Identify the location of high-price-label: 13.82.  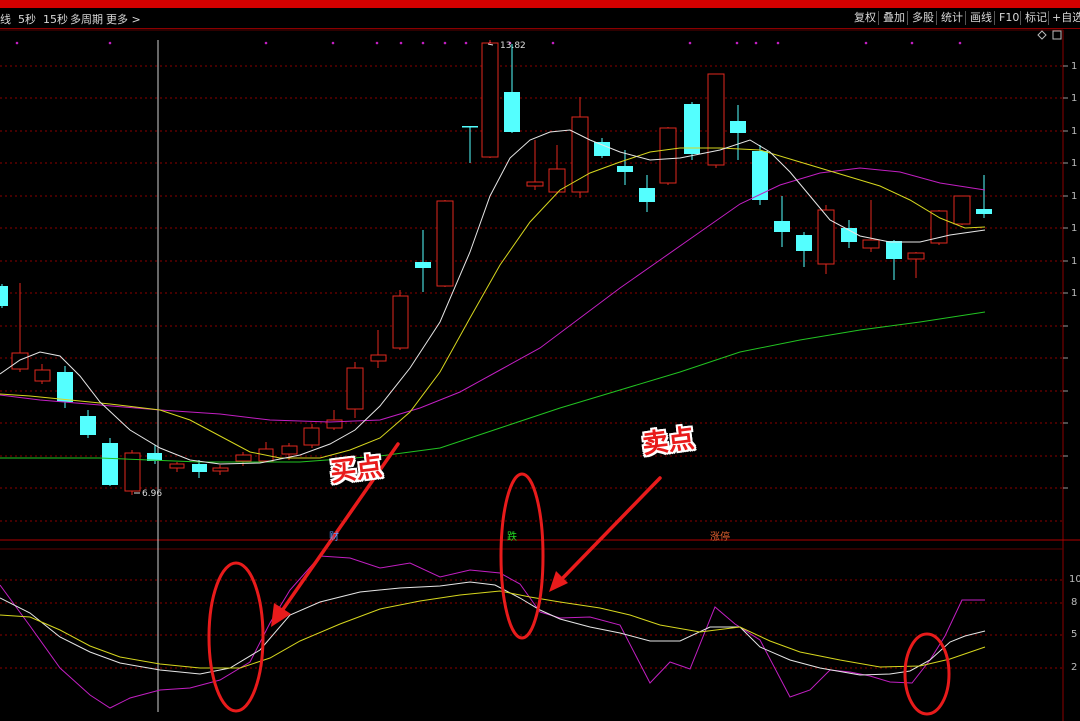
(513, 46).